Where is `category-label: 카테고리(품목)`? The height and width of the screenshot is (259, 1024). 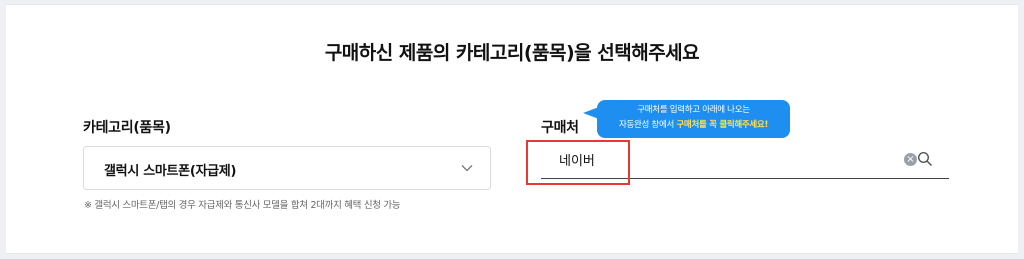
category-label: 카테고리(품목) is located at coordinates (127, 128).